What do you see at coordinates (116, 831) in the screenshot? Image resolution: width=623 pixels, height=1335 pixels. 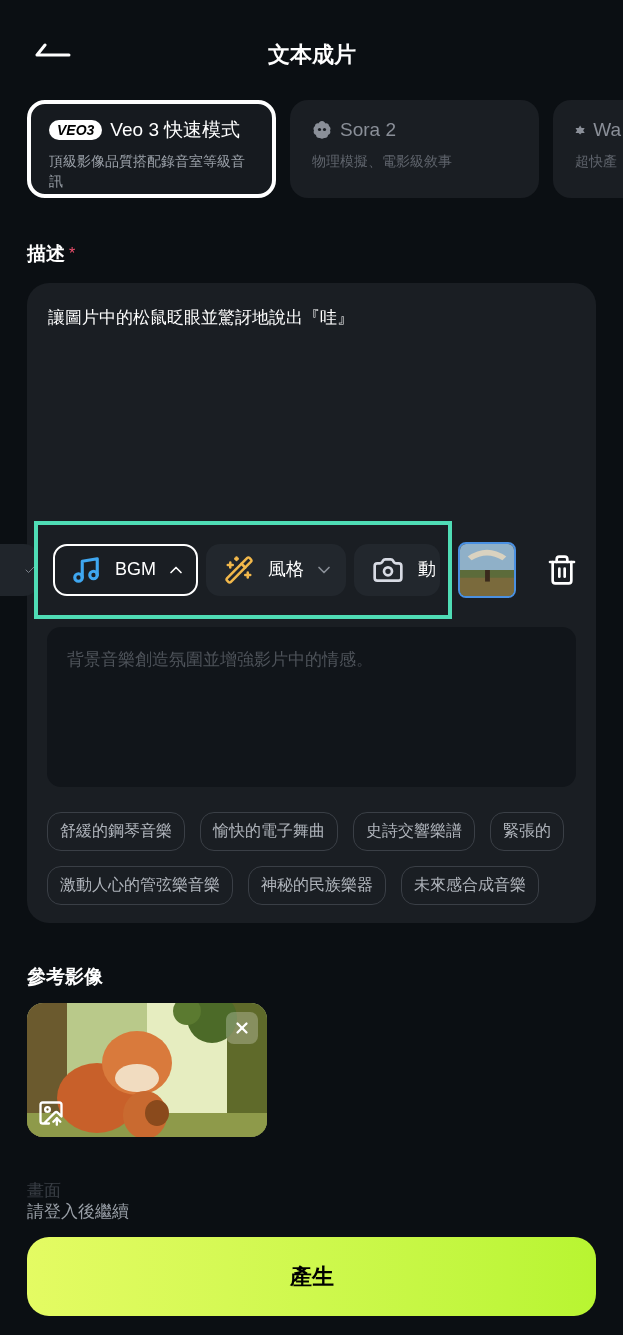 I see `music-tag: 舒緩的鋼琴音樂` at bounding box center [116, 831].